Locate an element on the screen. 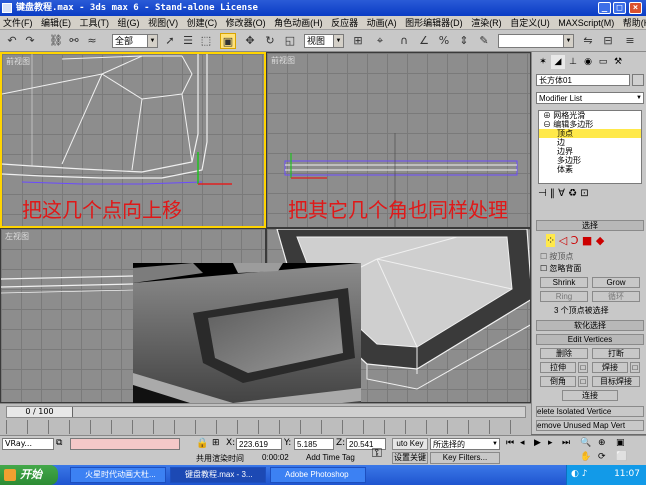  modifier-list-dropdown: Modifier List ▼ is located at coordinates (590, 98).